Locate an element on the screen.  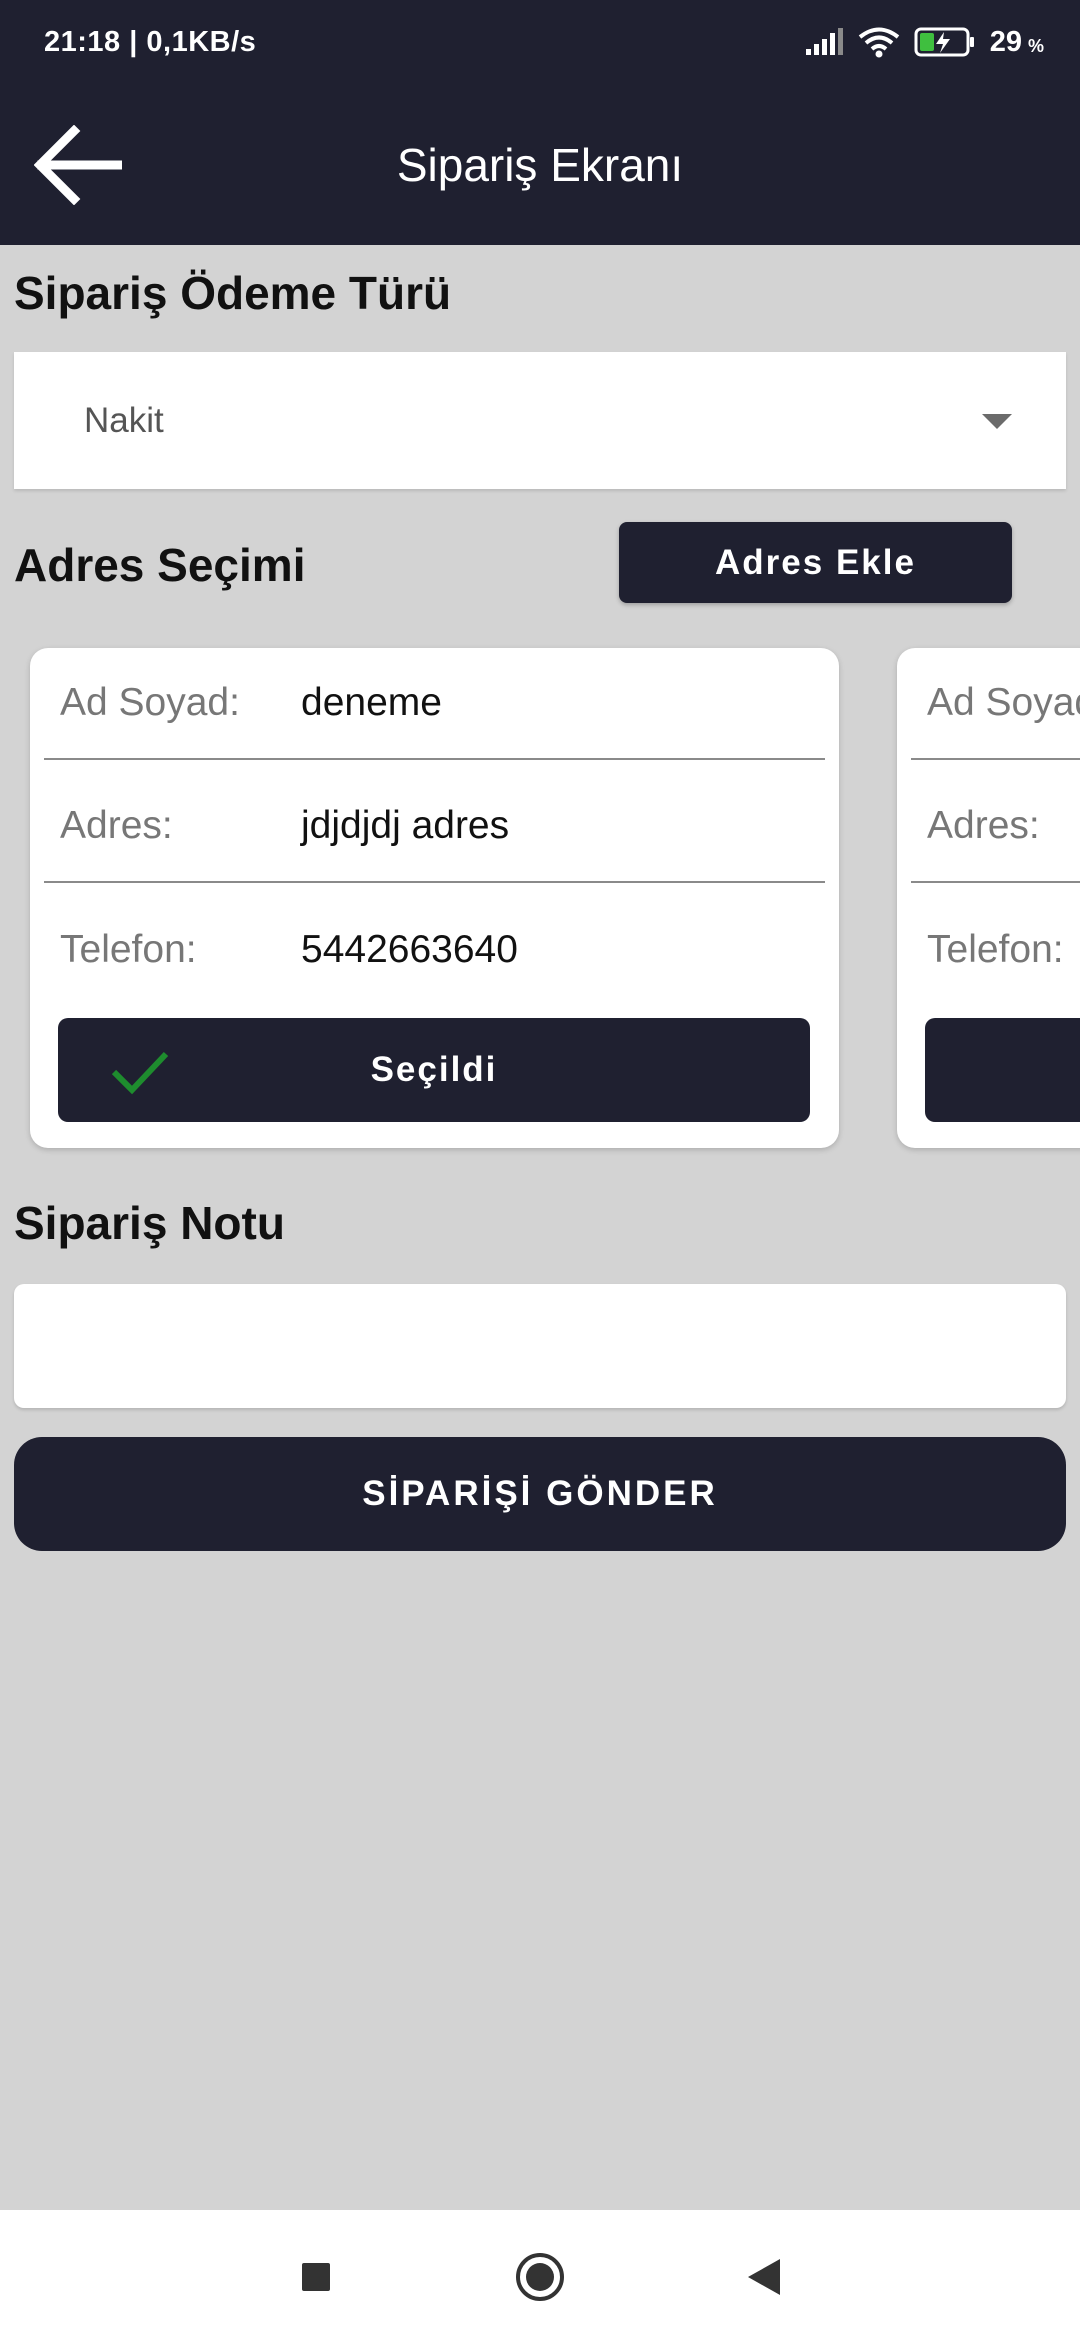
card-row-name: Ad Soyad: deneme is located at coordinates (434, 704).